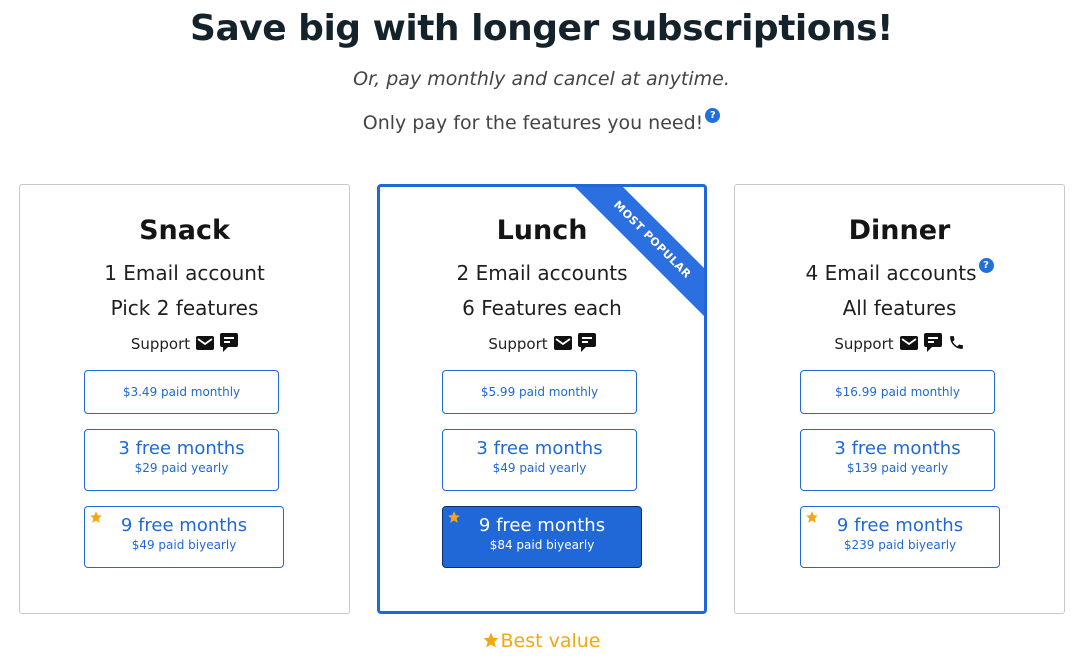 Image resolution: width=1078 pixels, height=656 pixels. Describe the element at coordinates (181, 468) in the screenshot. I see `option-price: $29 paid yearly` at that location.